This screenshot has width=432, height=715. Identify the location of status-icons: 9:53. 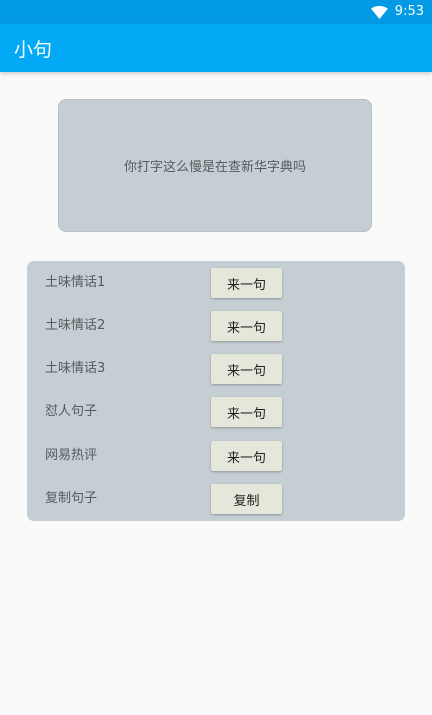
(397, 12).